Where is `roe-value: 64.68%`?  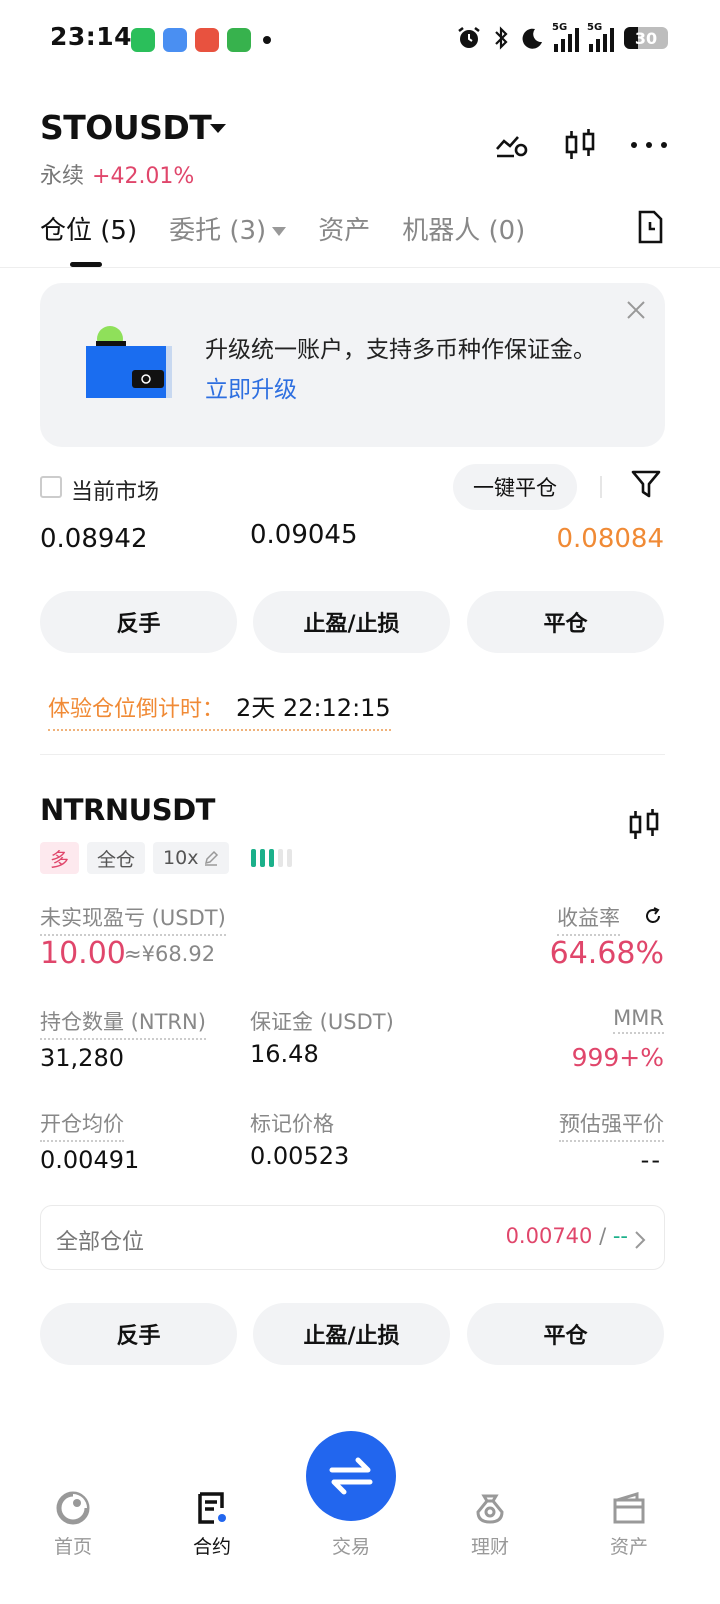 roe-value: 64.68% is located at coordinates (606, 953).